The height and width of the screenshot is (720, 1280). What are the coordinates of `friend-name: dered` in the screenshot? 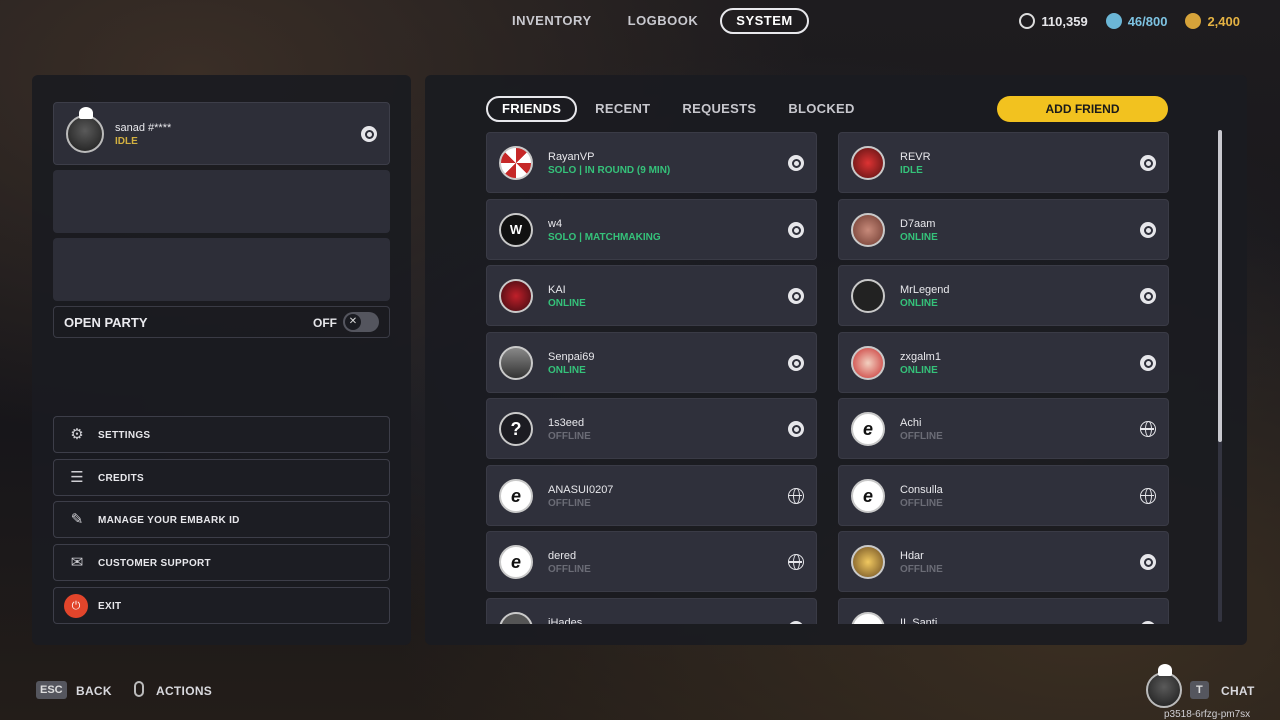 It's located at (562, 556).